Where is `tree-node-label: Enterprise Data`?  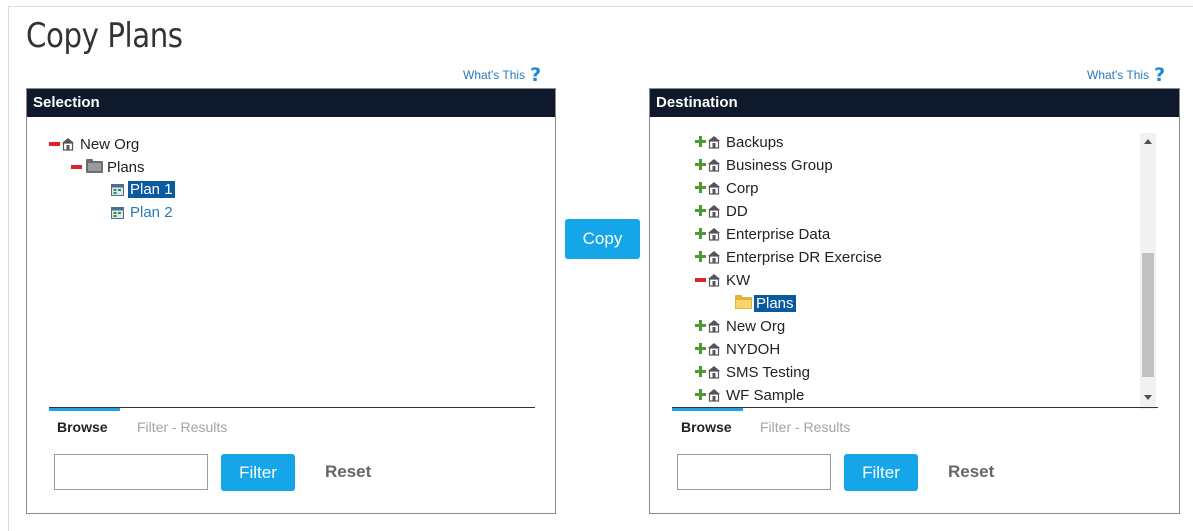 tree-node-label: Enterprise Data is located at coordinates (778, 234).